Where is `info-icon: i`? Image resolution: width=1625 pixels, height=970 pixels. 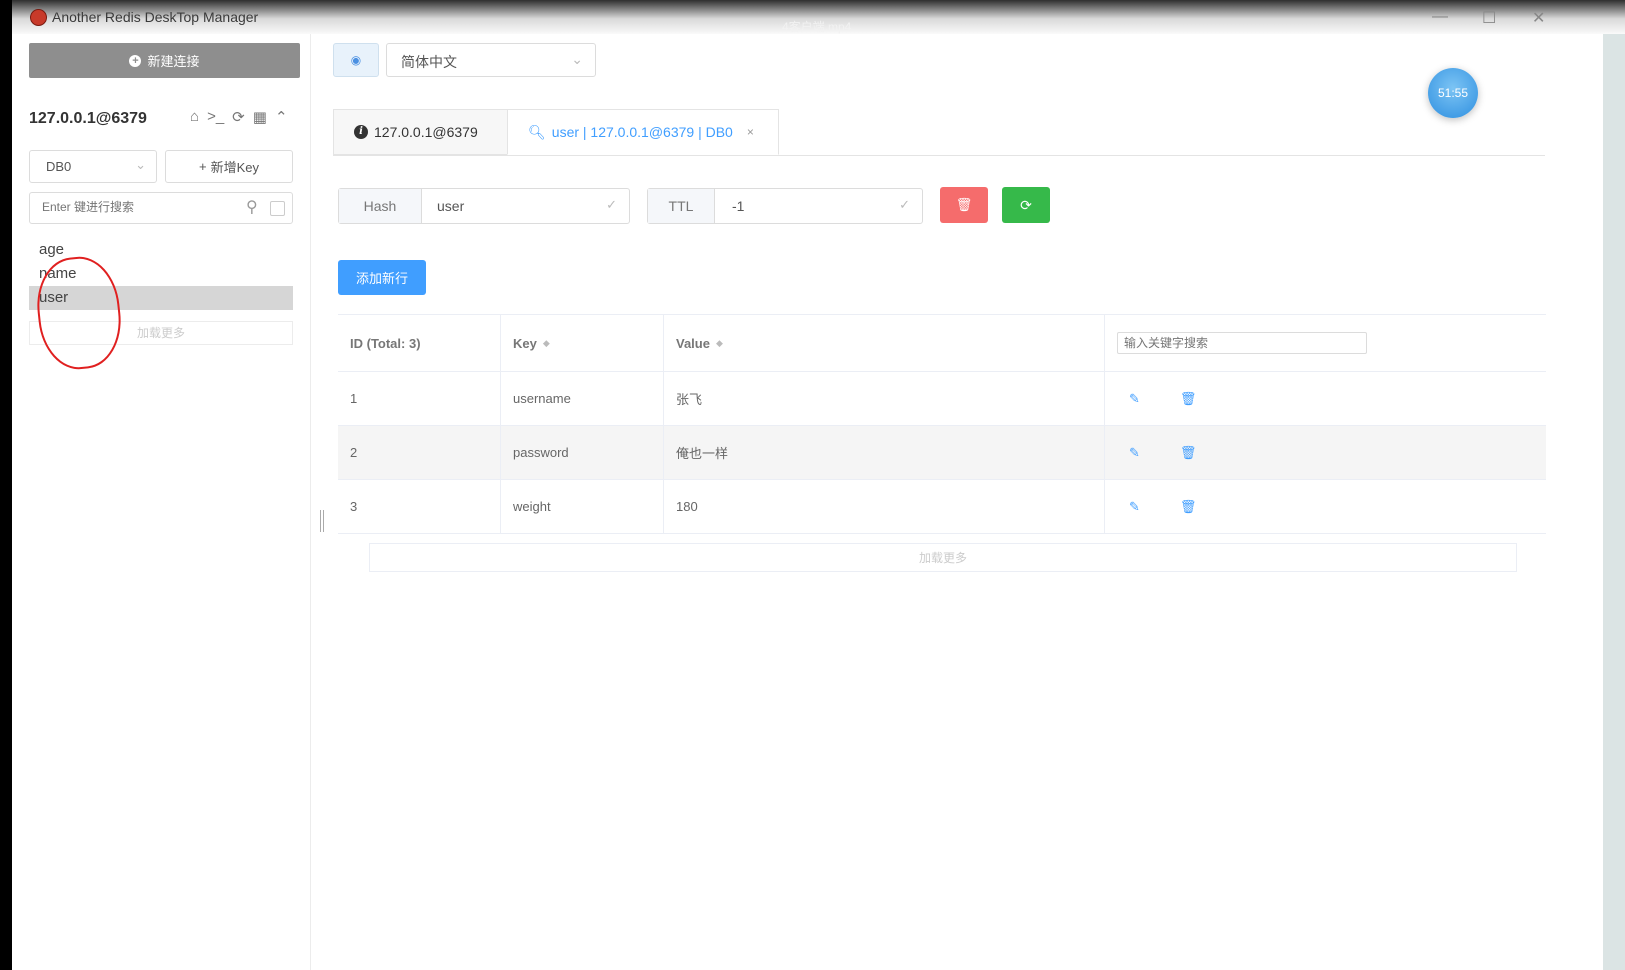
info-icon: i is located at coordinates (361, 132).